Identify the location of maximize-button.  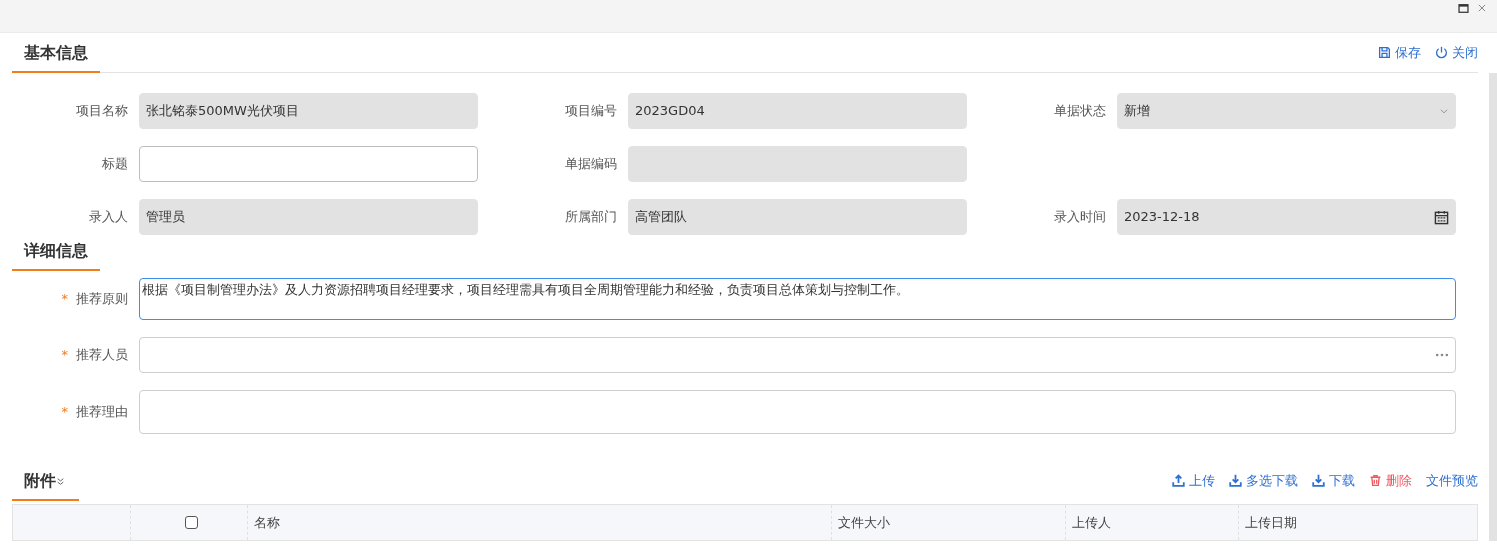
(1463, 8).